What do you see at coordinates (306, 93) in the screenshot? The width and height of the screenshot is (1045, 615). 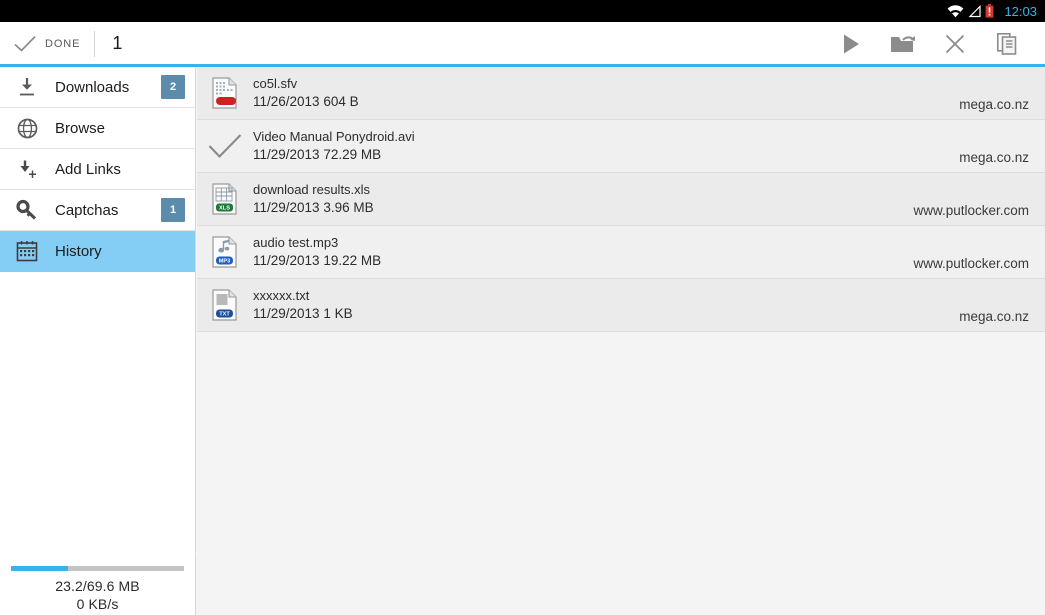 I see `row-text: co5l.sfv 11/26/2013 604 B` at bounding box center [306, 93].